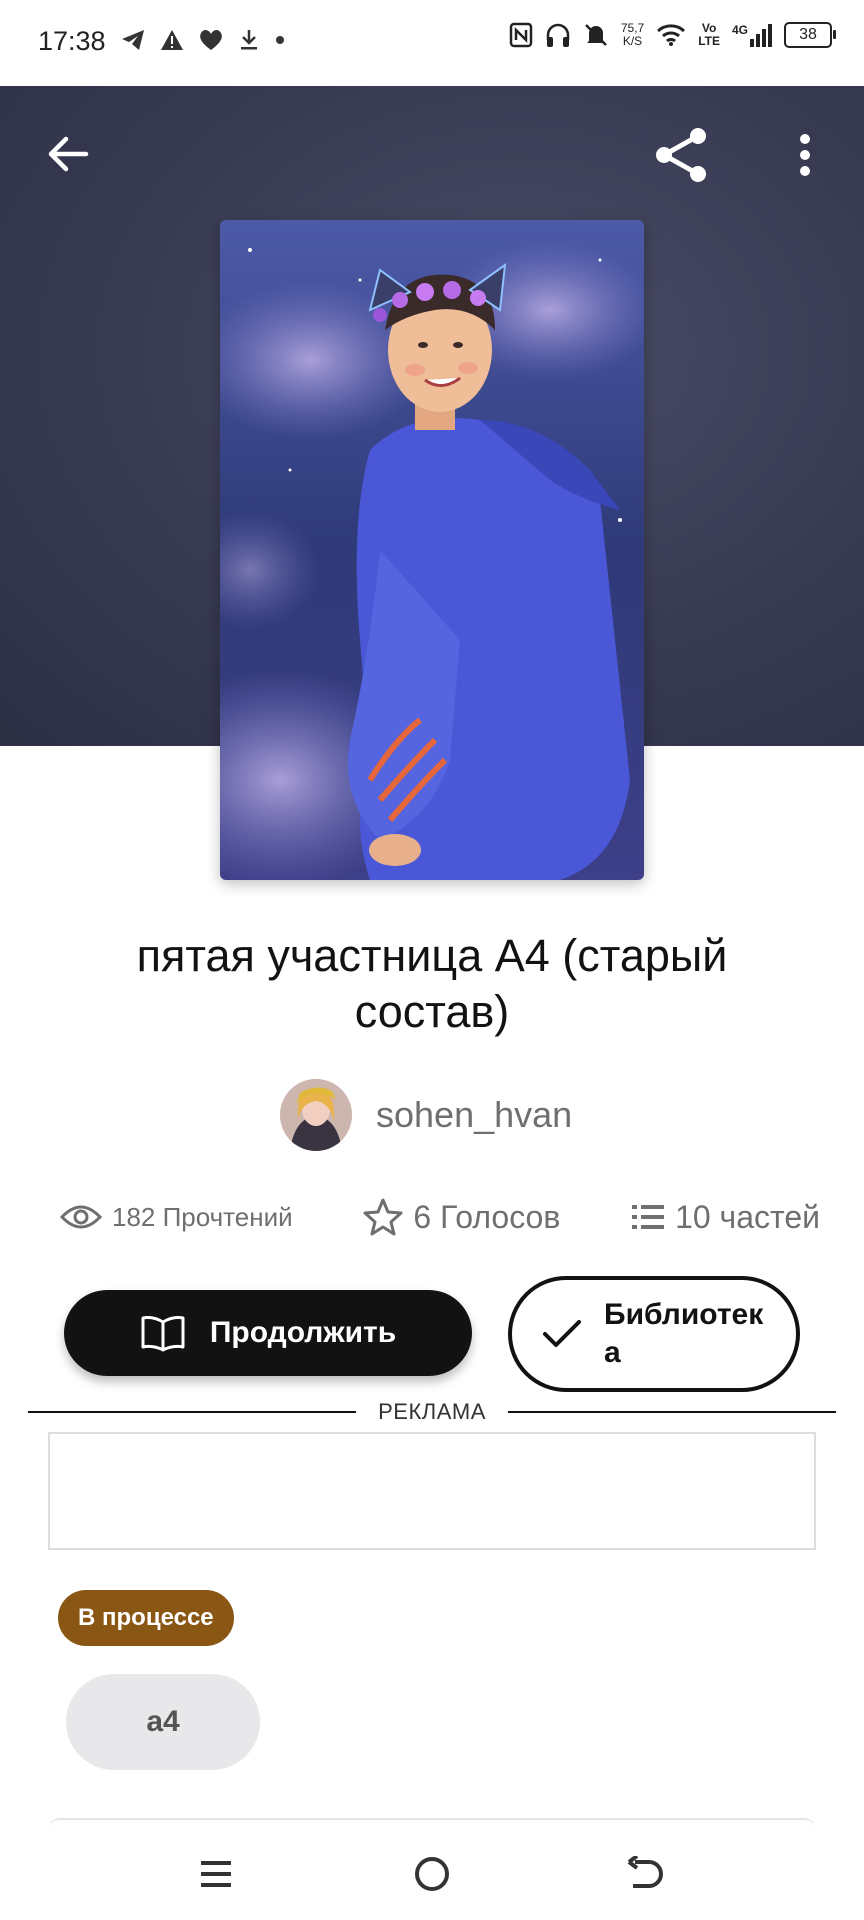 This screenshot has width=864, height=1920. I want to click on star-icon, so click(383, 1217).